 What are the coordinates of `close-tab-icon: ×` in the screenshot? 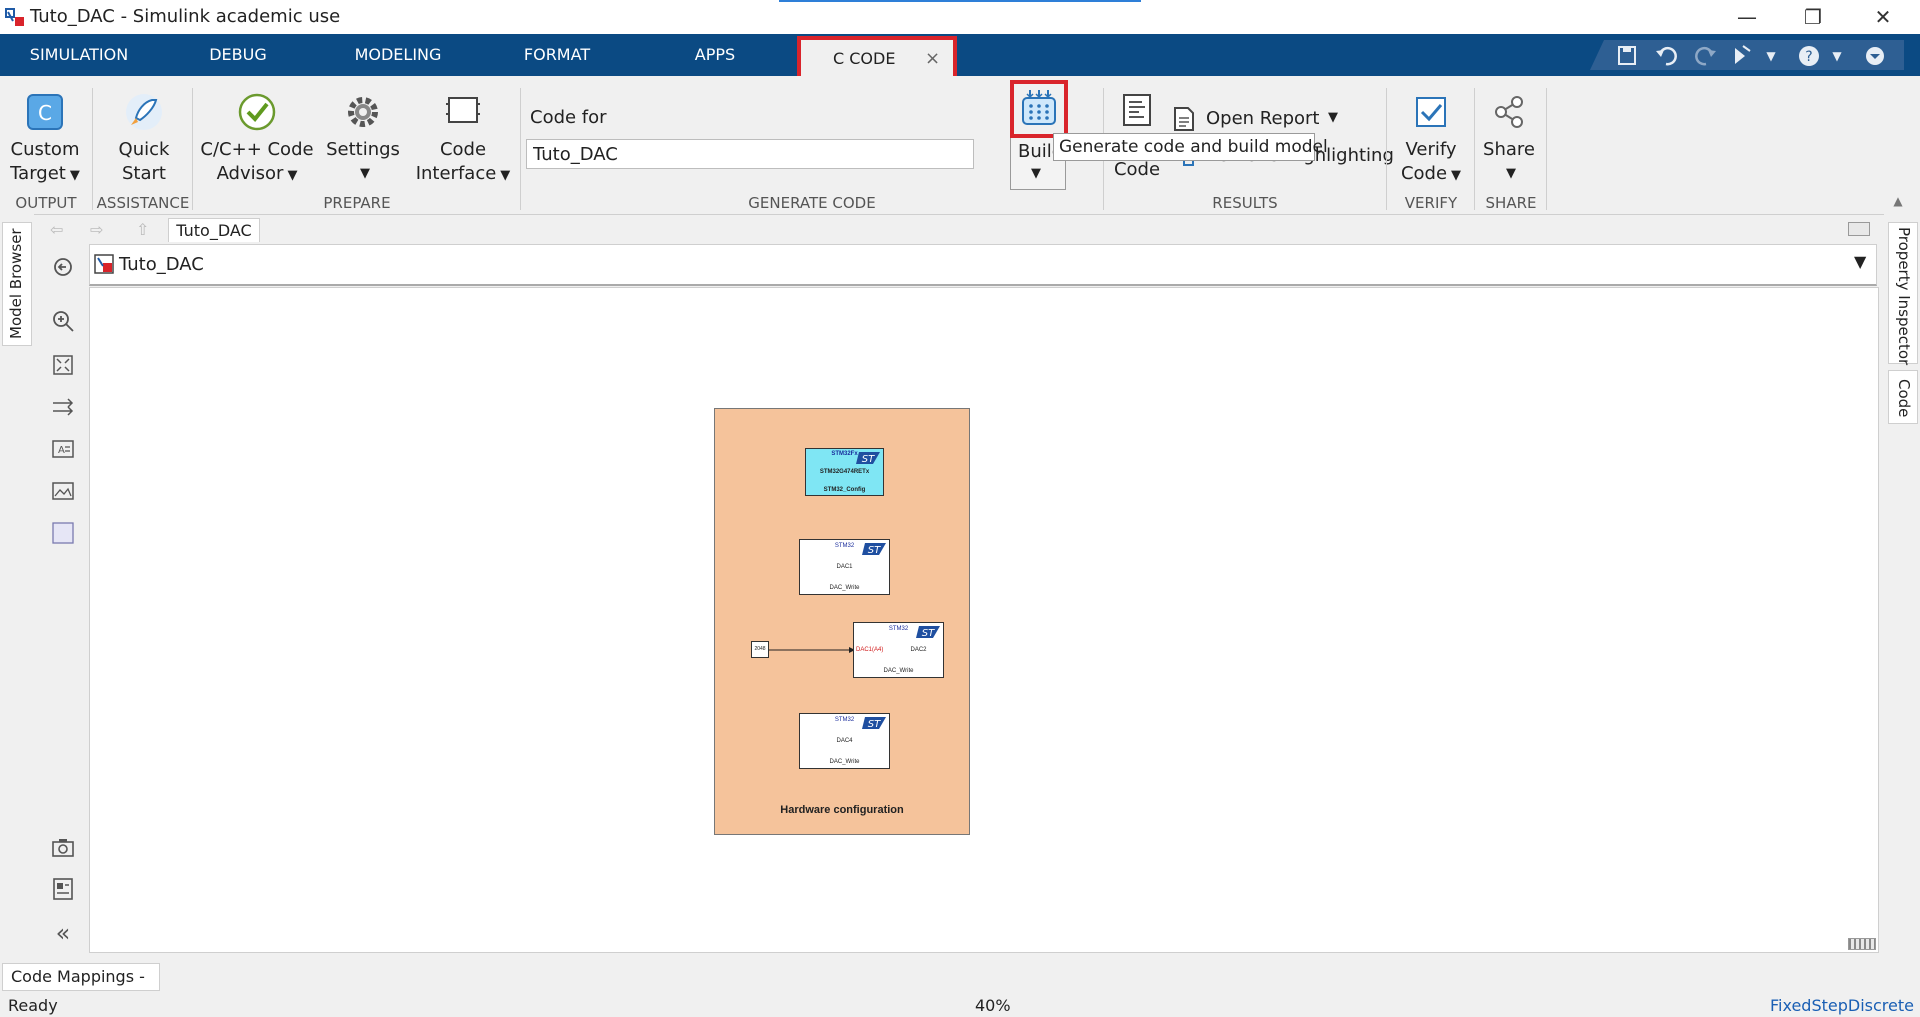 It's located at (932, 59).